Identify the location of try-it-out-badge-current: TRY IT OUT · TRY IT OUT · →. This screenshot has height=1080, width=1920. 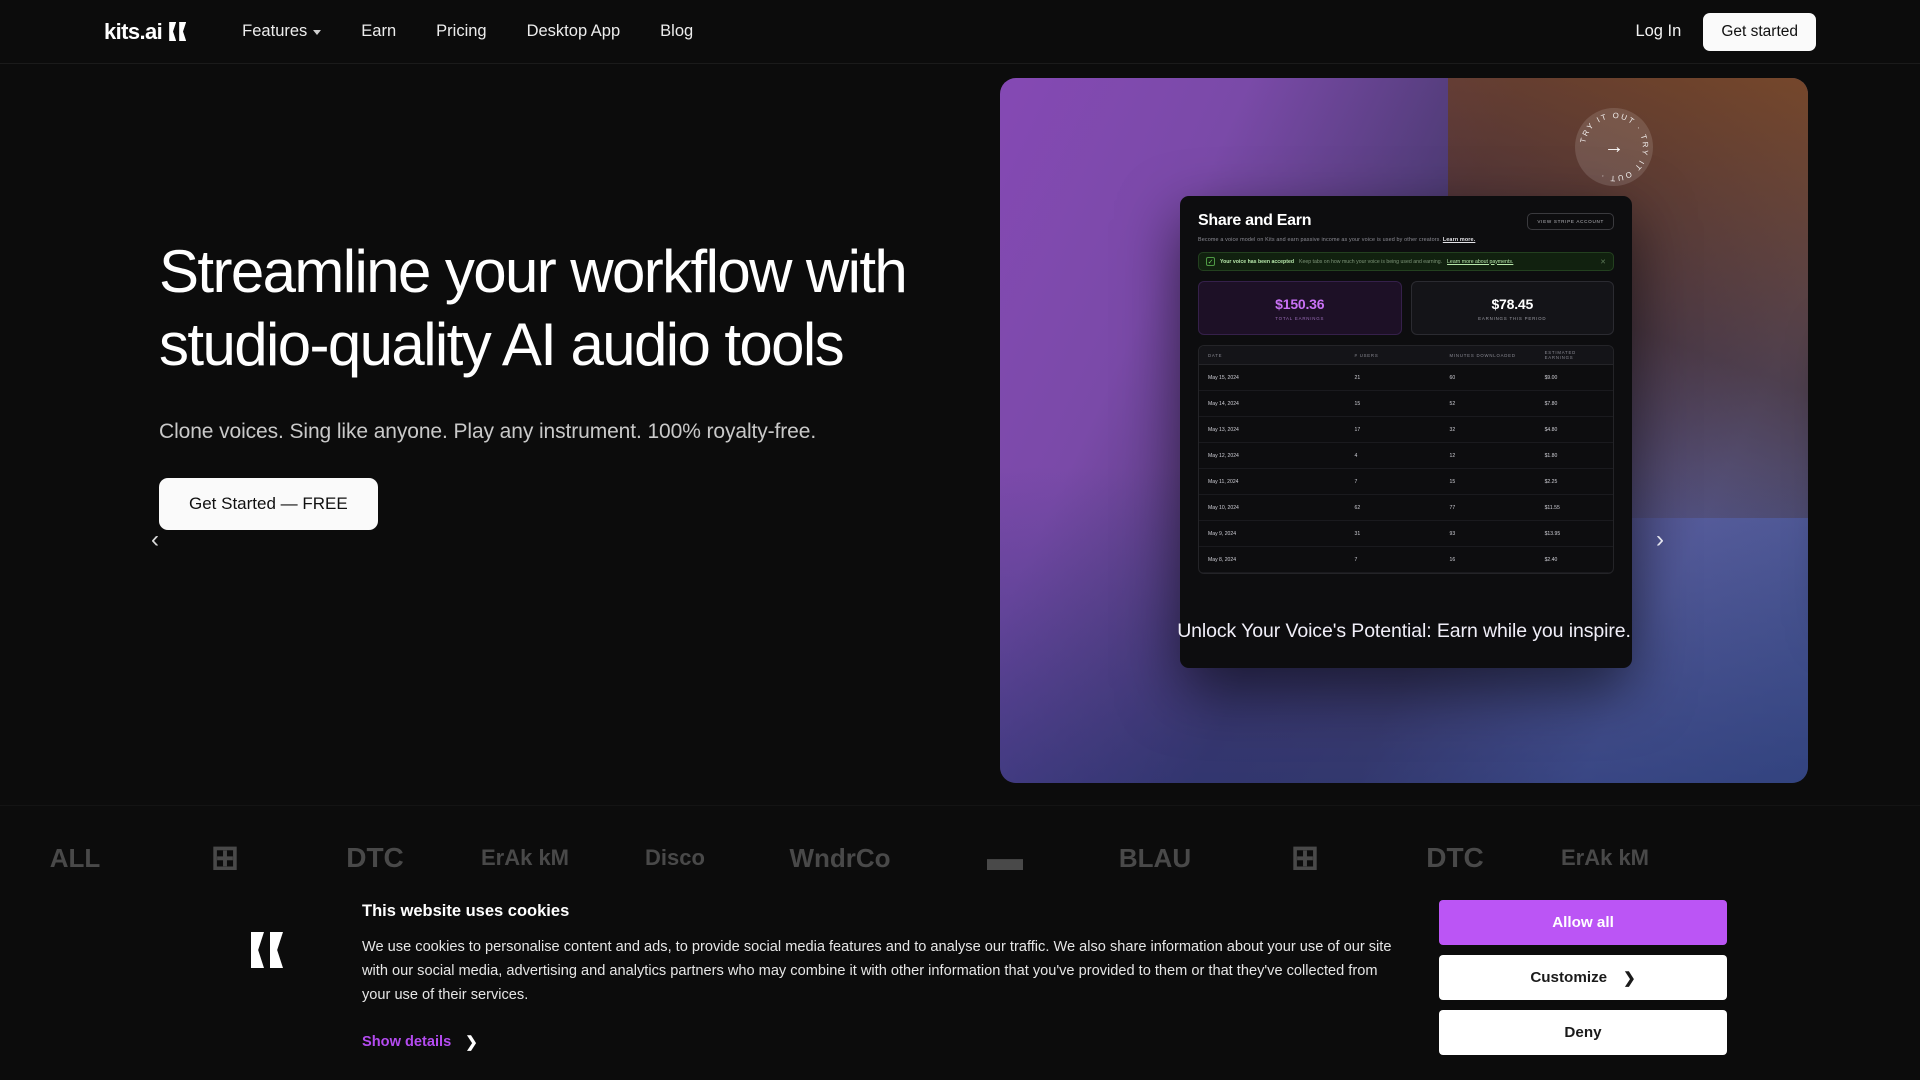
(1614, 147).